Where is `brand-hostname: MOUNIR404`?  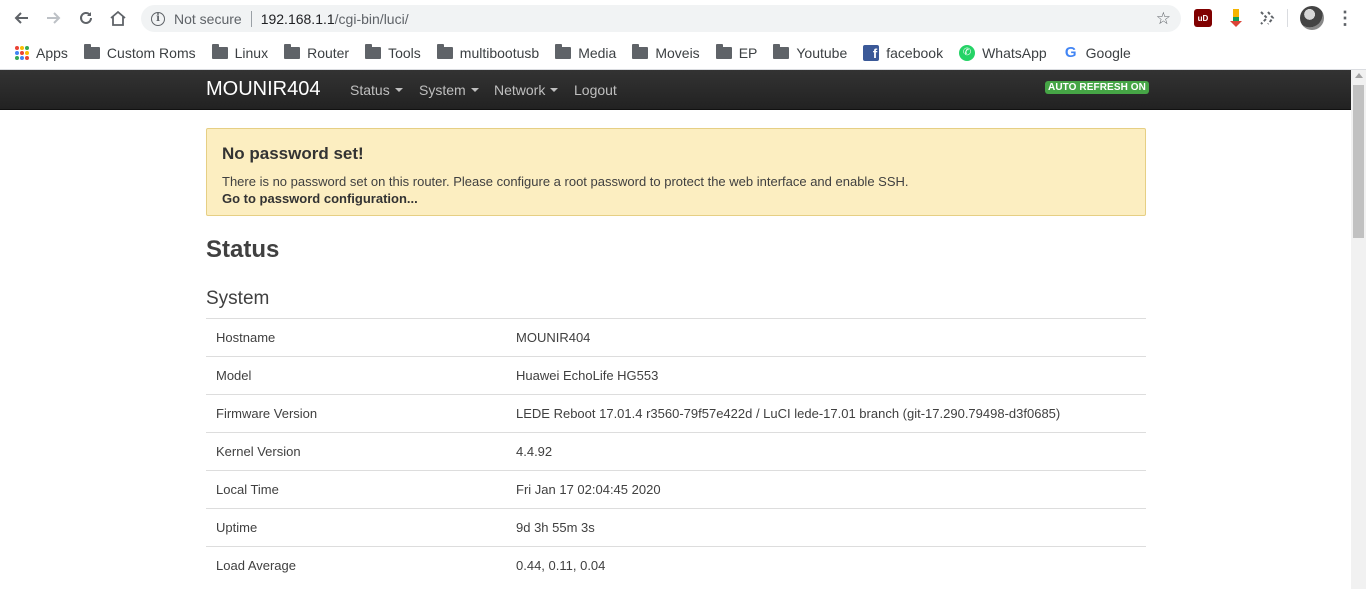
brand-hostname: MOUNIR404 is located at coordinates (263, 89).